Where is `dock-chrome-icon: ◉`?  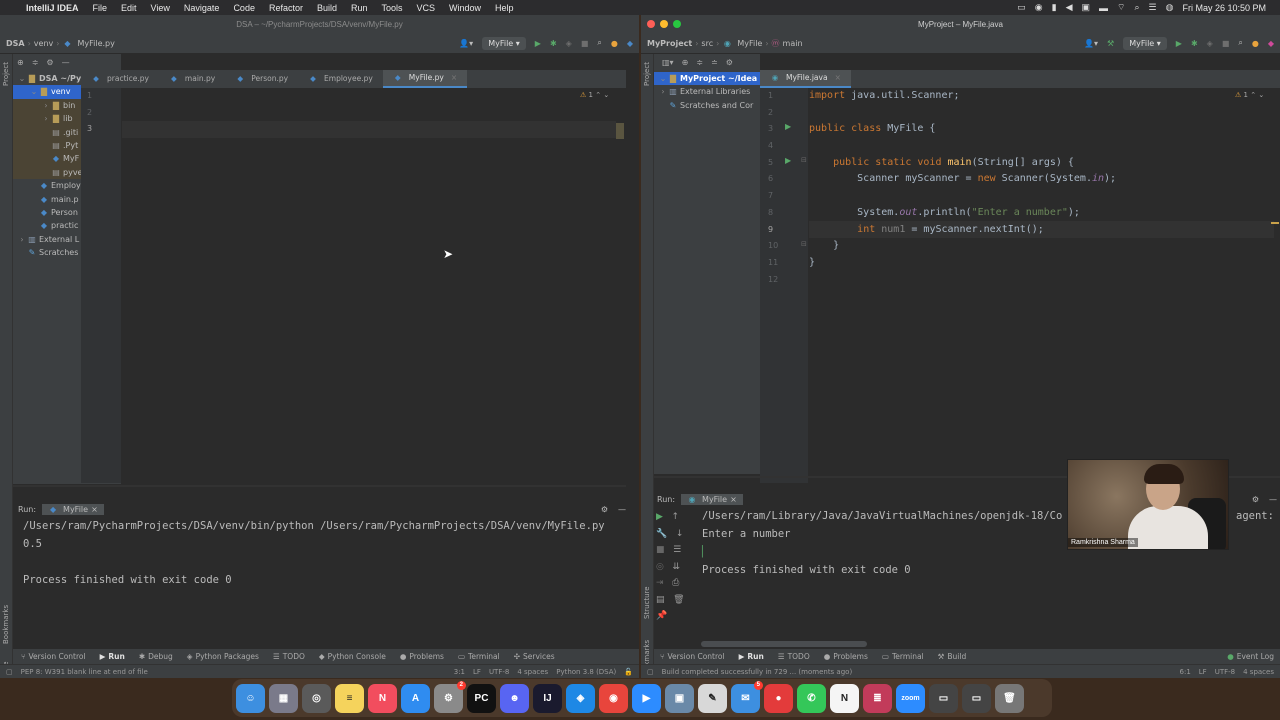
dock-chrome-icon: ◉ is located at coordinates (613, 698).